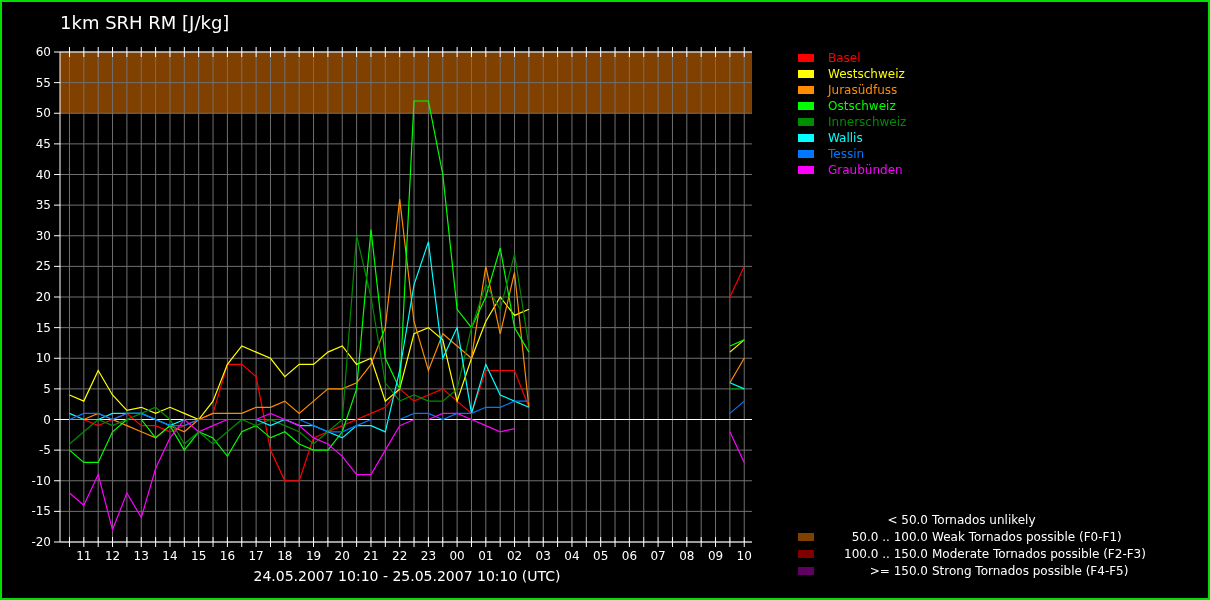  I want to click on axis-label: 30, so click(43, 235).